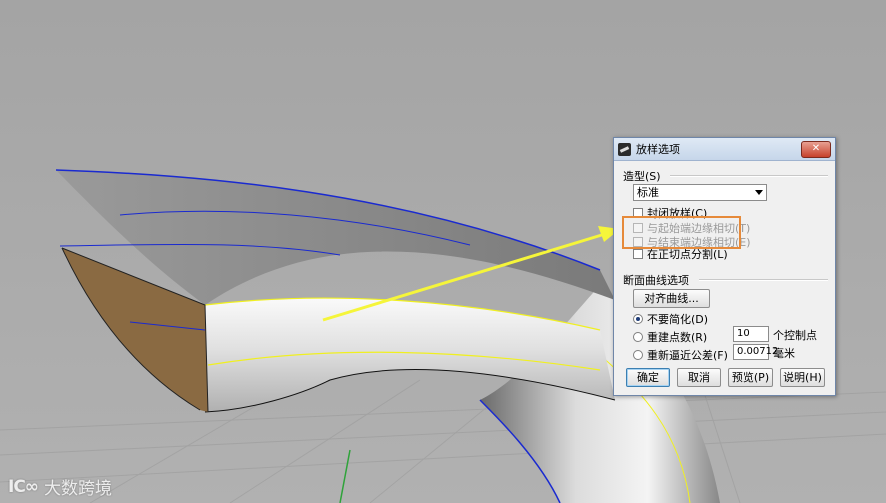  Describe the element at coordinates (699, 377) in the screenshot. I see `cancel-button: 取消` at that location.